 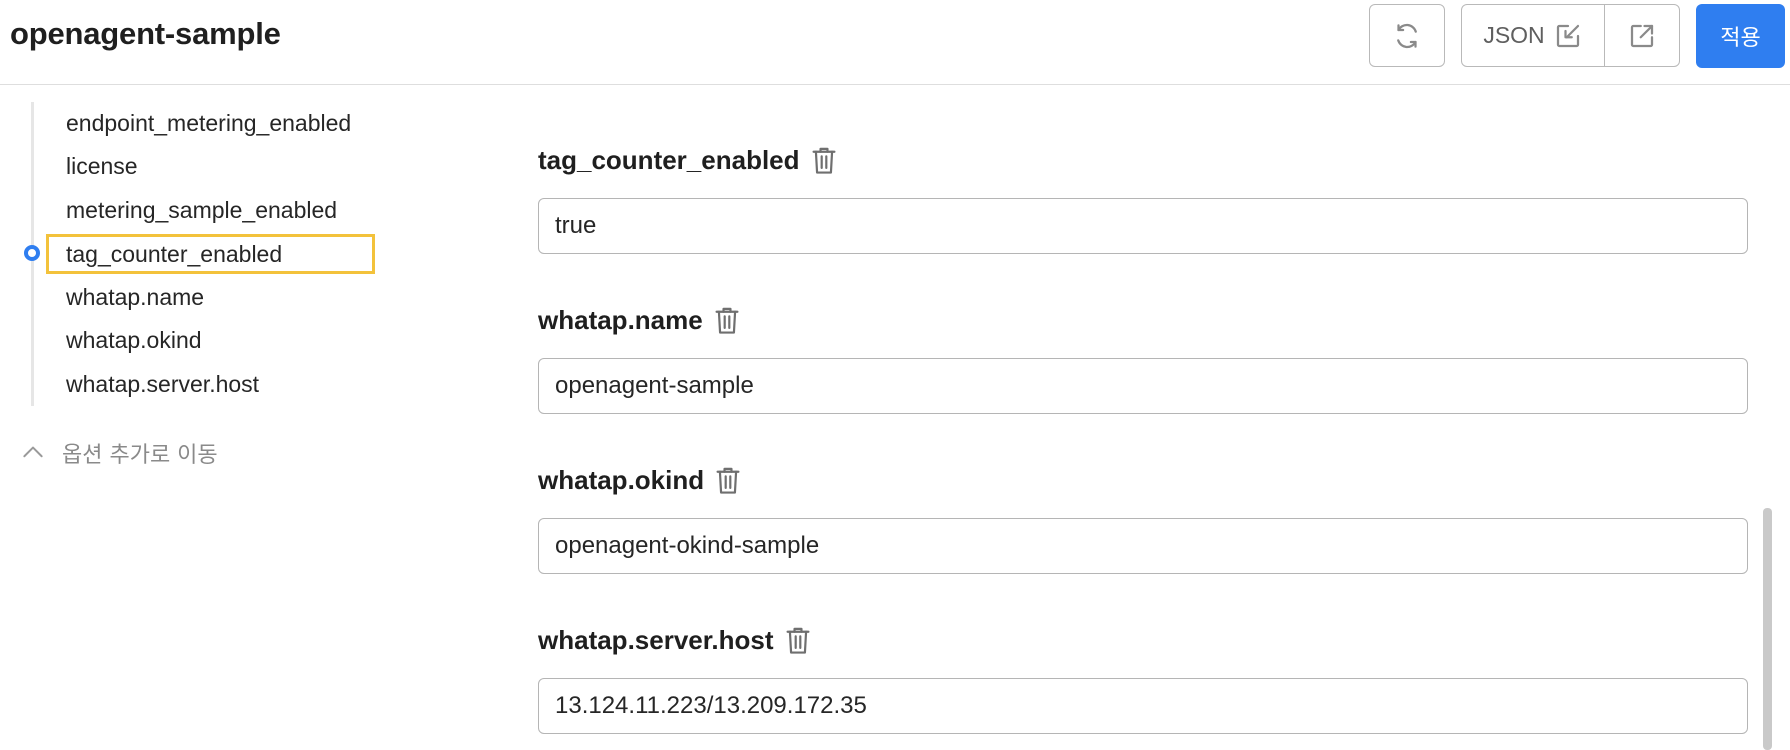 I want to click on external-link-icon, so click(x=1642, y=35).